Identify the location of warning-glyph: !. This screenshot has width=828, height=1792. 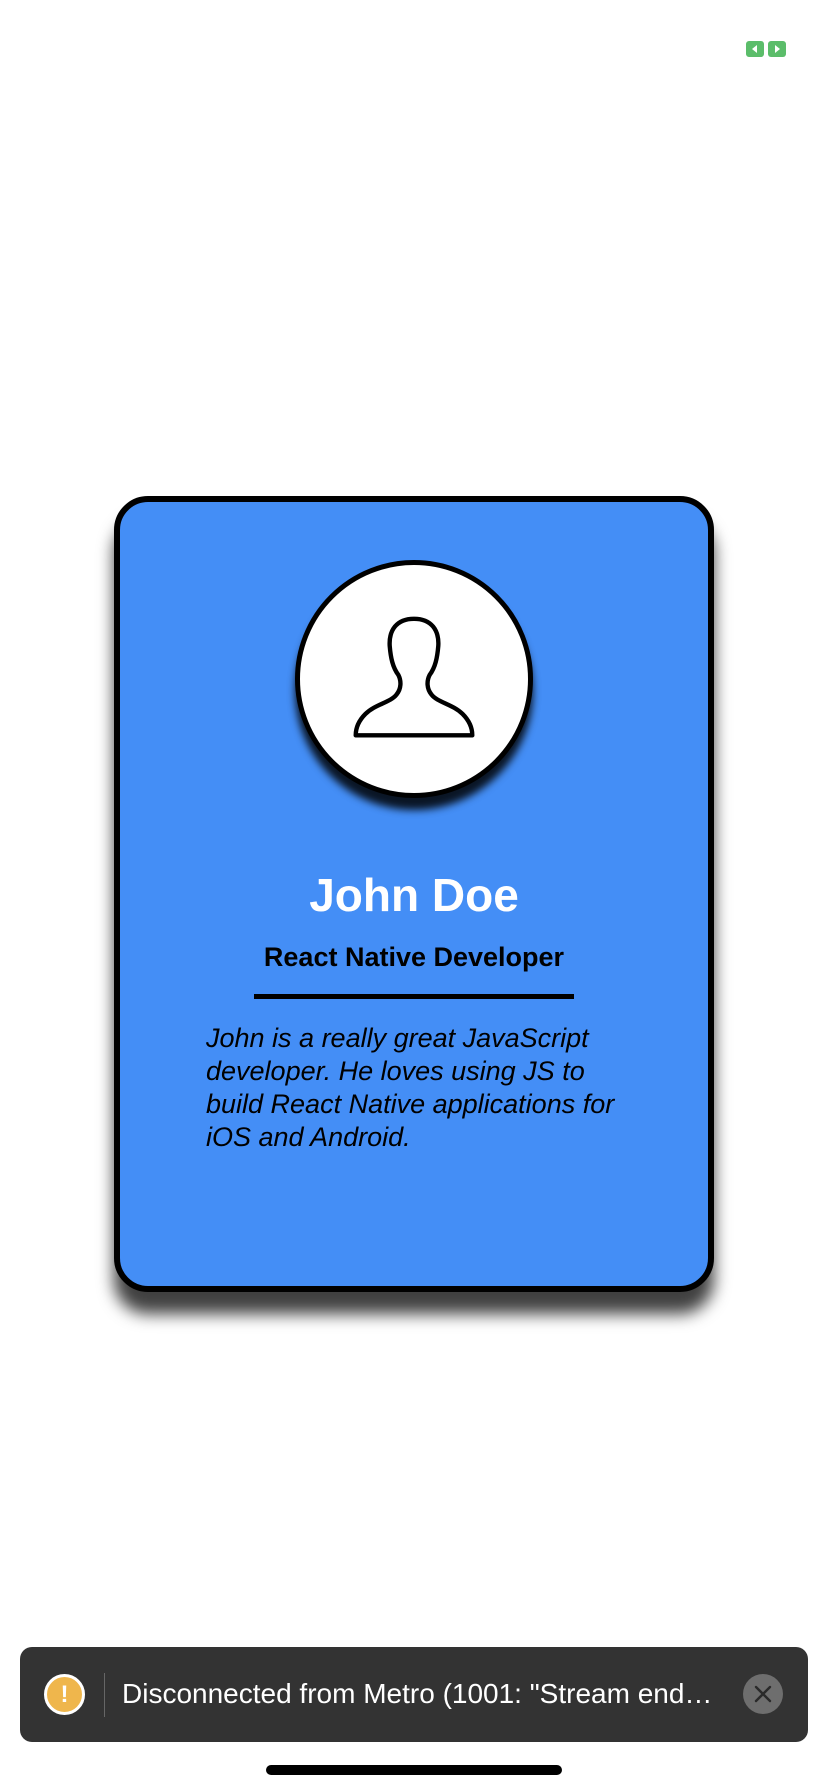
(64, 1694).